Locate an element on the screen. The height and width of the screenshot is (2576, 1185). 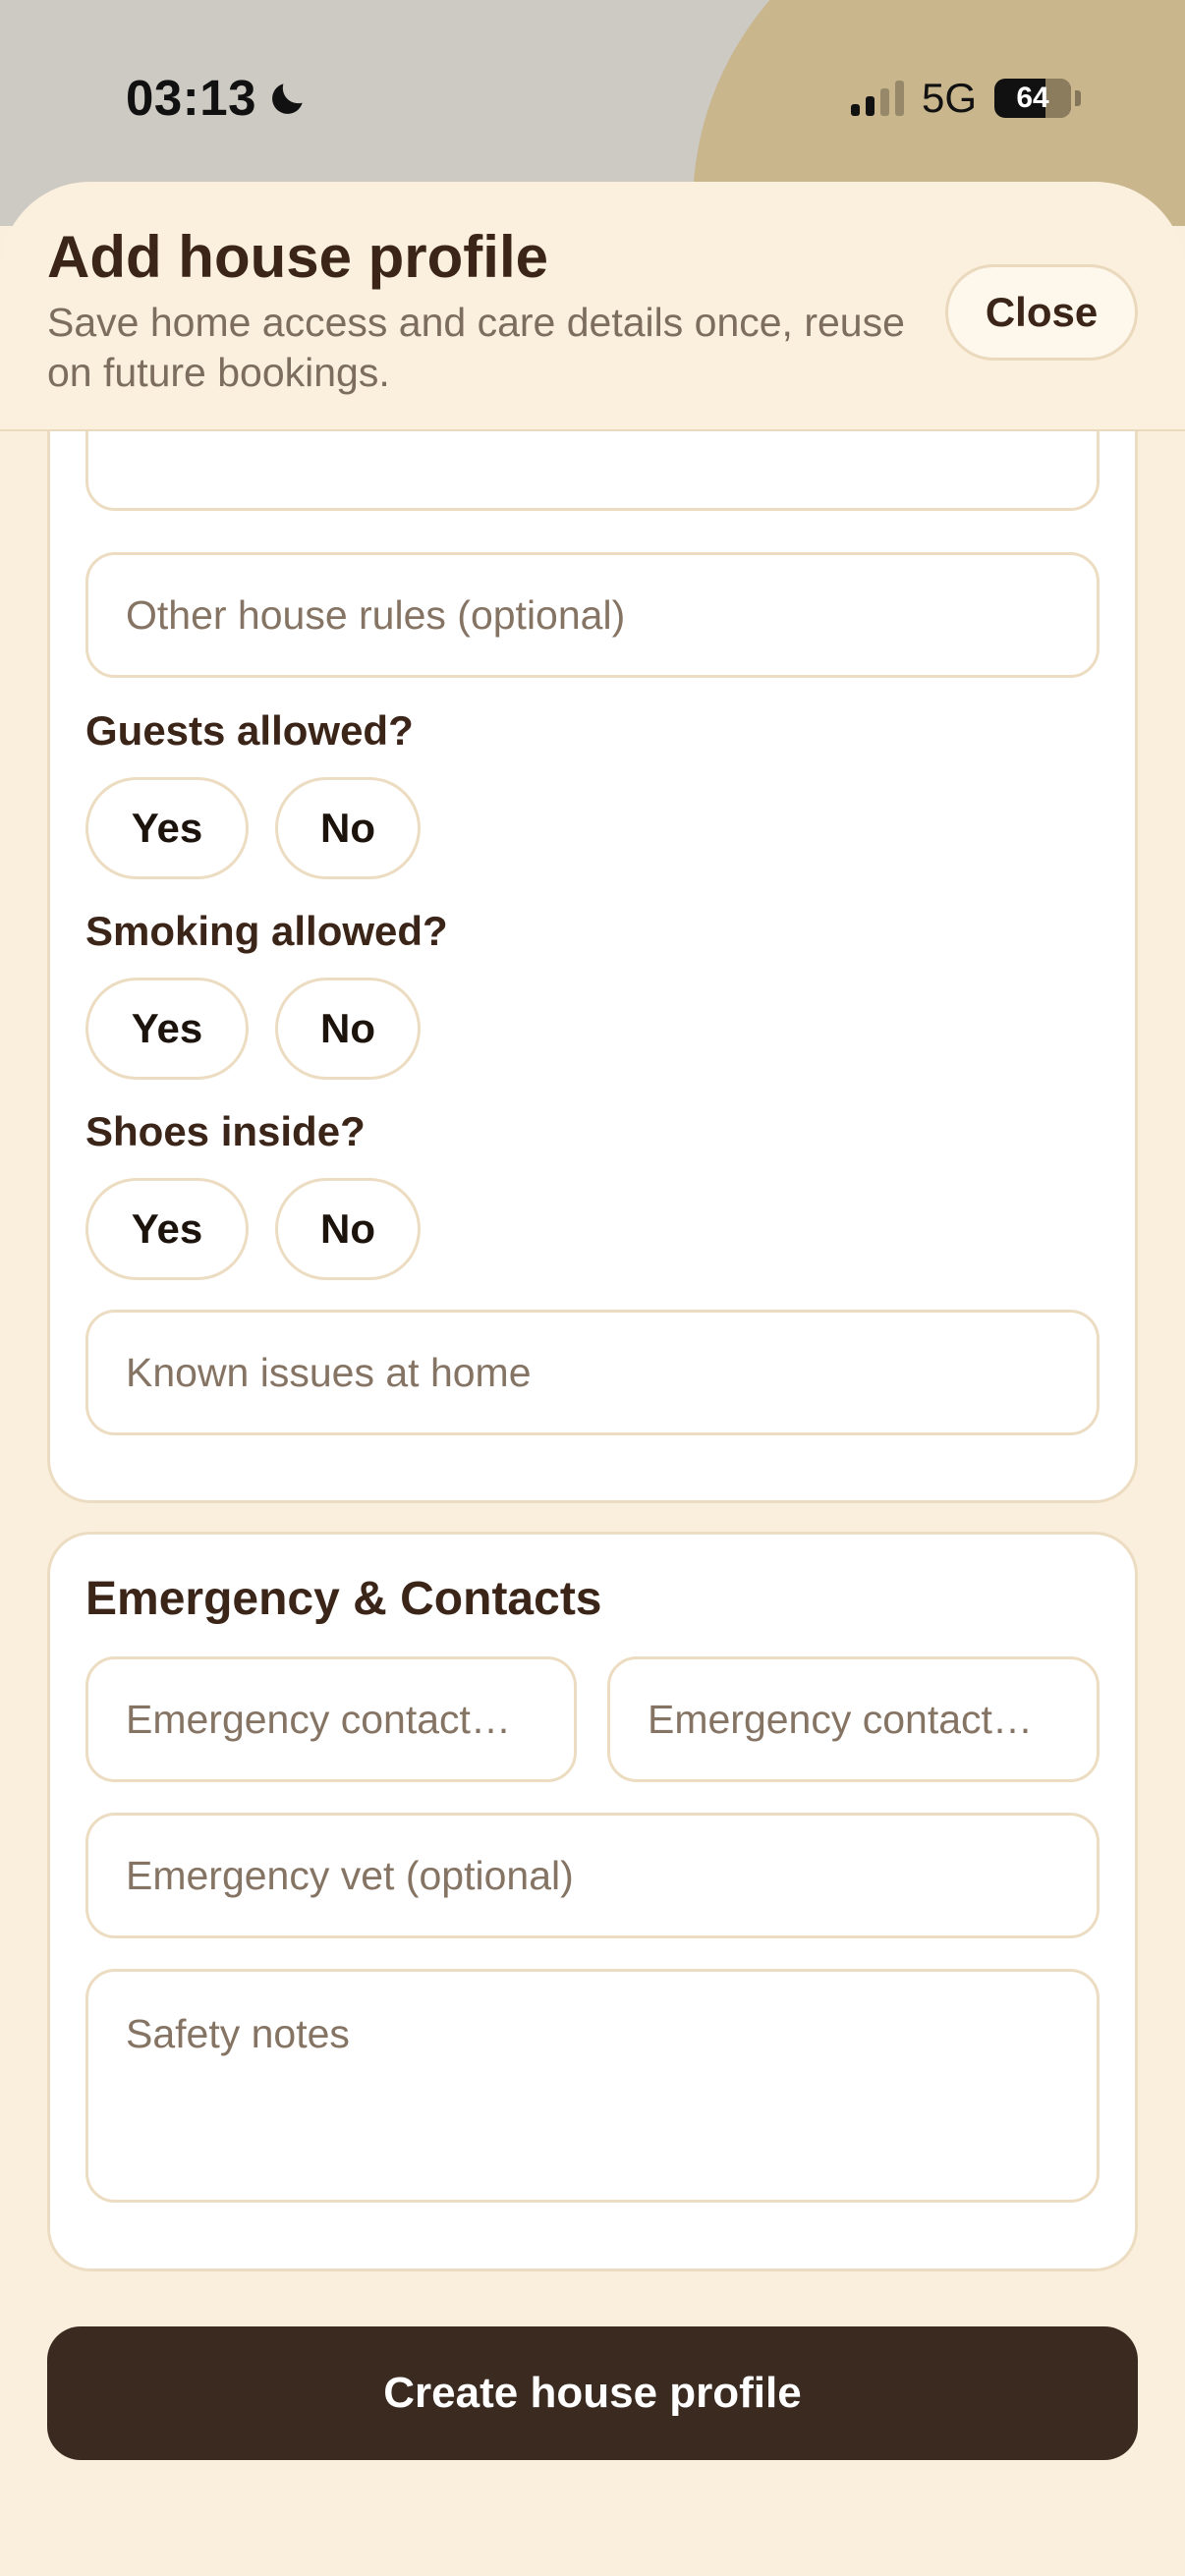
shoes-no-button: No is located at coordinates (348, 1229).